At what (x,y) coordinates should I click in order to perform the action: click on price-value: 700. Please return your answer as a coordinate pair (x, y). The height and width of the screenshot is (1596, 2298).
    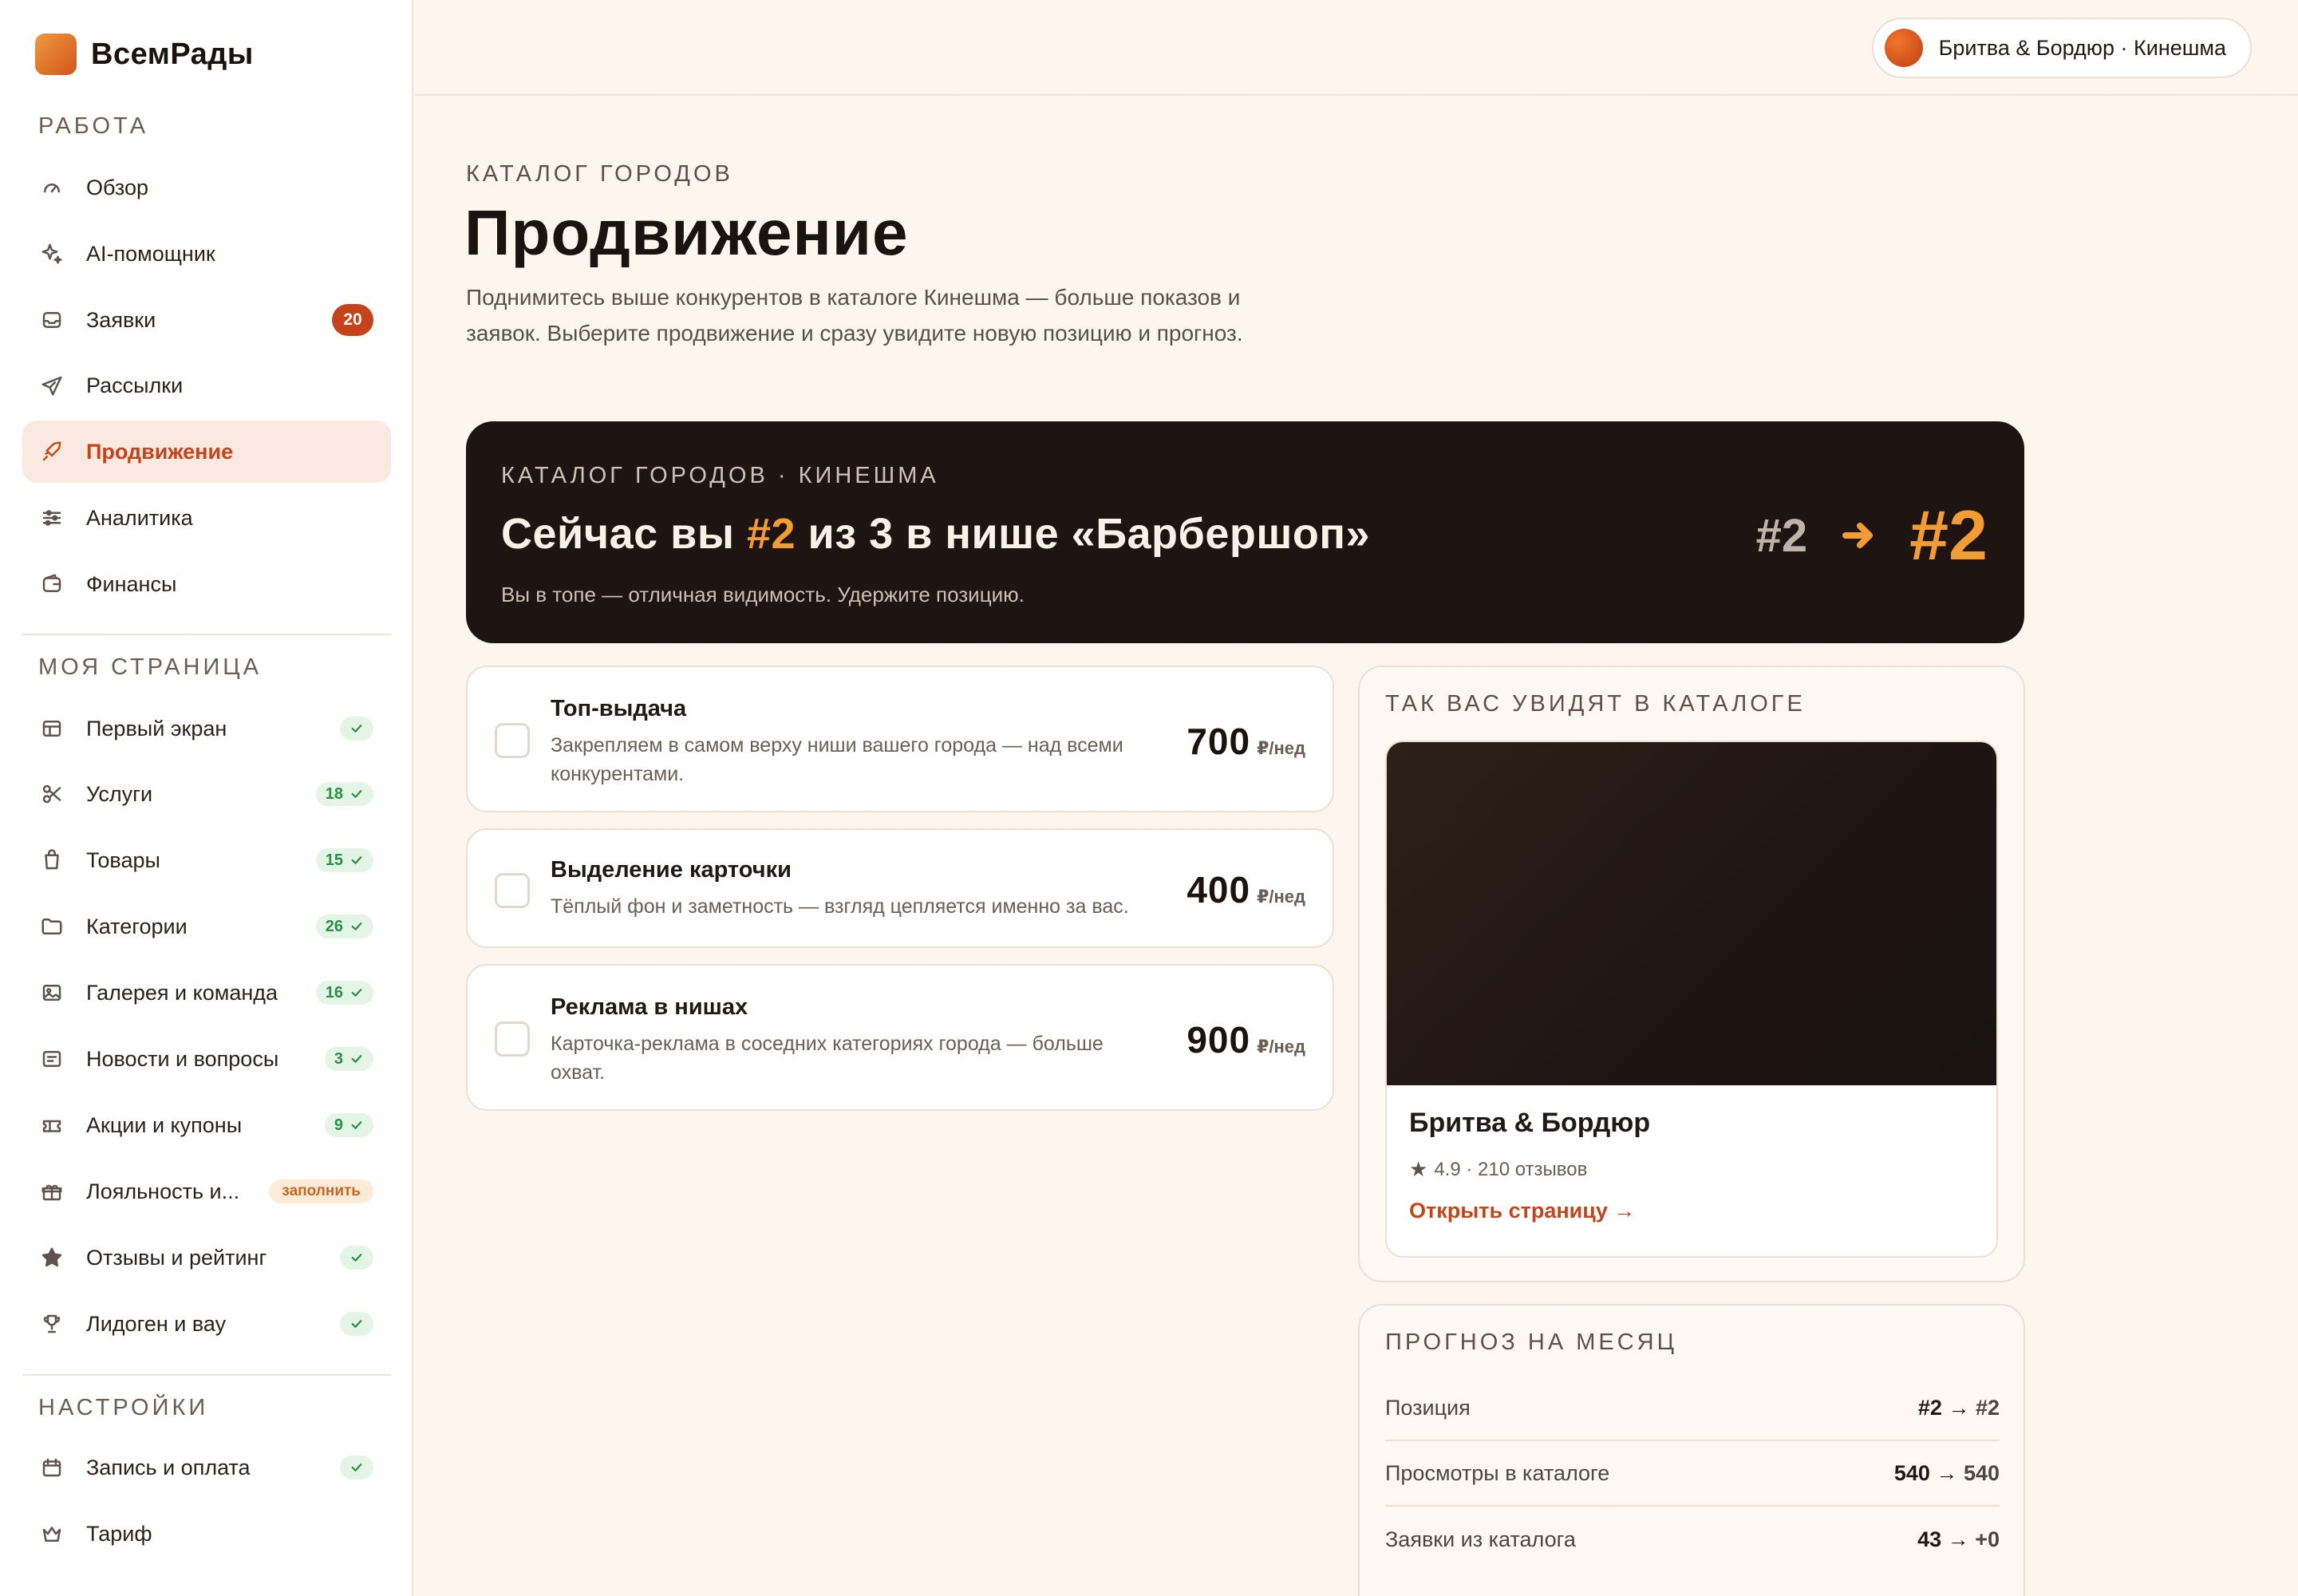
    Looking at the image, I should click on (1219, 741).